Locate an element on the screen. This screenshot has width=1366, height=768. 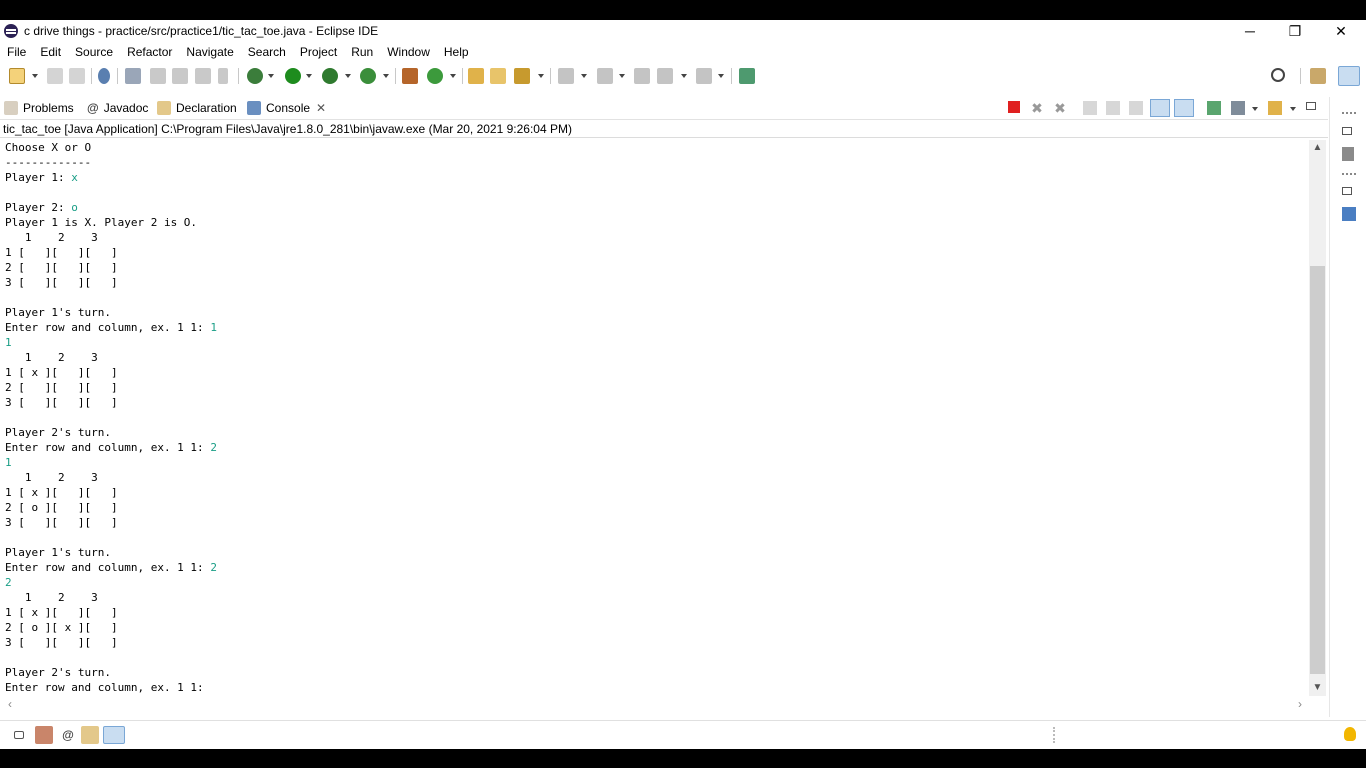
debug-icon is located at coordinates (255, 76).